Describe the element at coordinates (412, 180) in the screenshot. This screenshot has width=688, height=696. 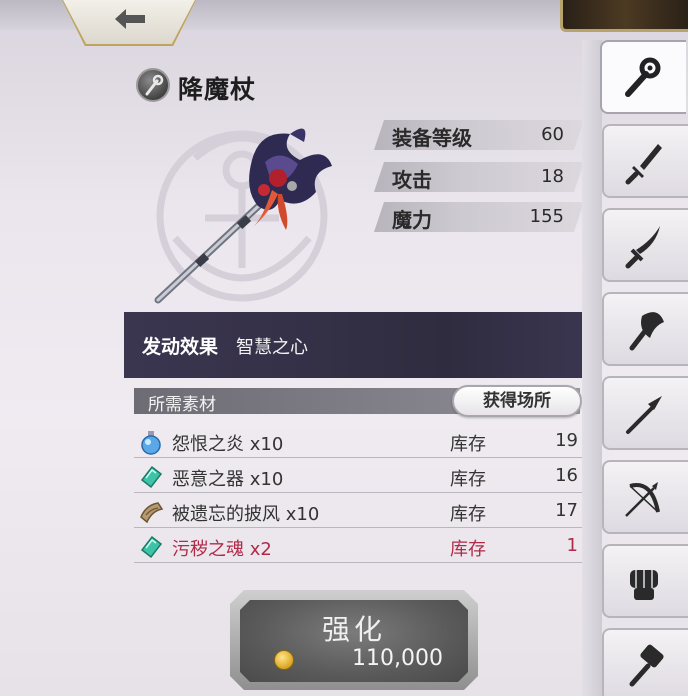
I see `stat-label: 攻击` at that location.